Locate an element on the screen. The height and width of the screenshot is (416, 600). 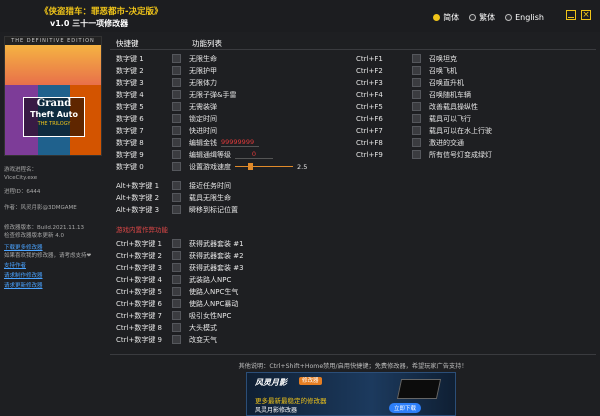
cheat-row: 数字键 4 无限子弹&手雷 is located at coordinates (176, 94).